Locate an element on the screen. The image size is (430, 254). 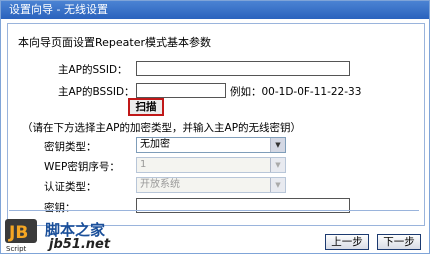
watermark-url: jb51.net is located at coordinates (80, 244).